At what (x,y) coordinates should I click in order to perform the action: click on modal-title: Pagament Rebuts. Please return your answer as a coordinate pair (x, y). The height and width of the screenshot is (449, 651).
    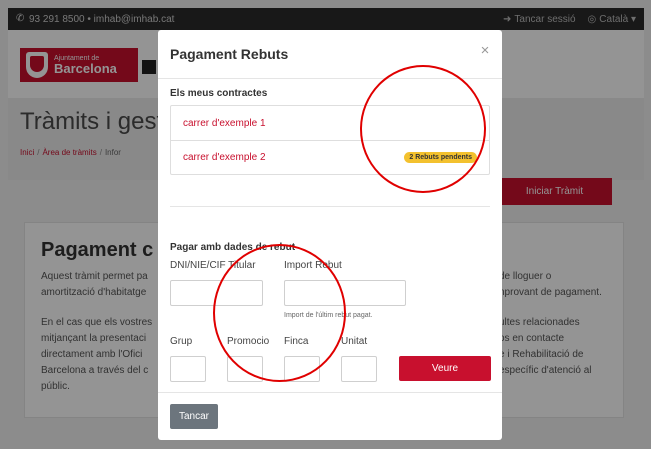
    Looking at the image, I should click on (229, 54).